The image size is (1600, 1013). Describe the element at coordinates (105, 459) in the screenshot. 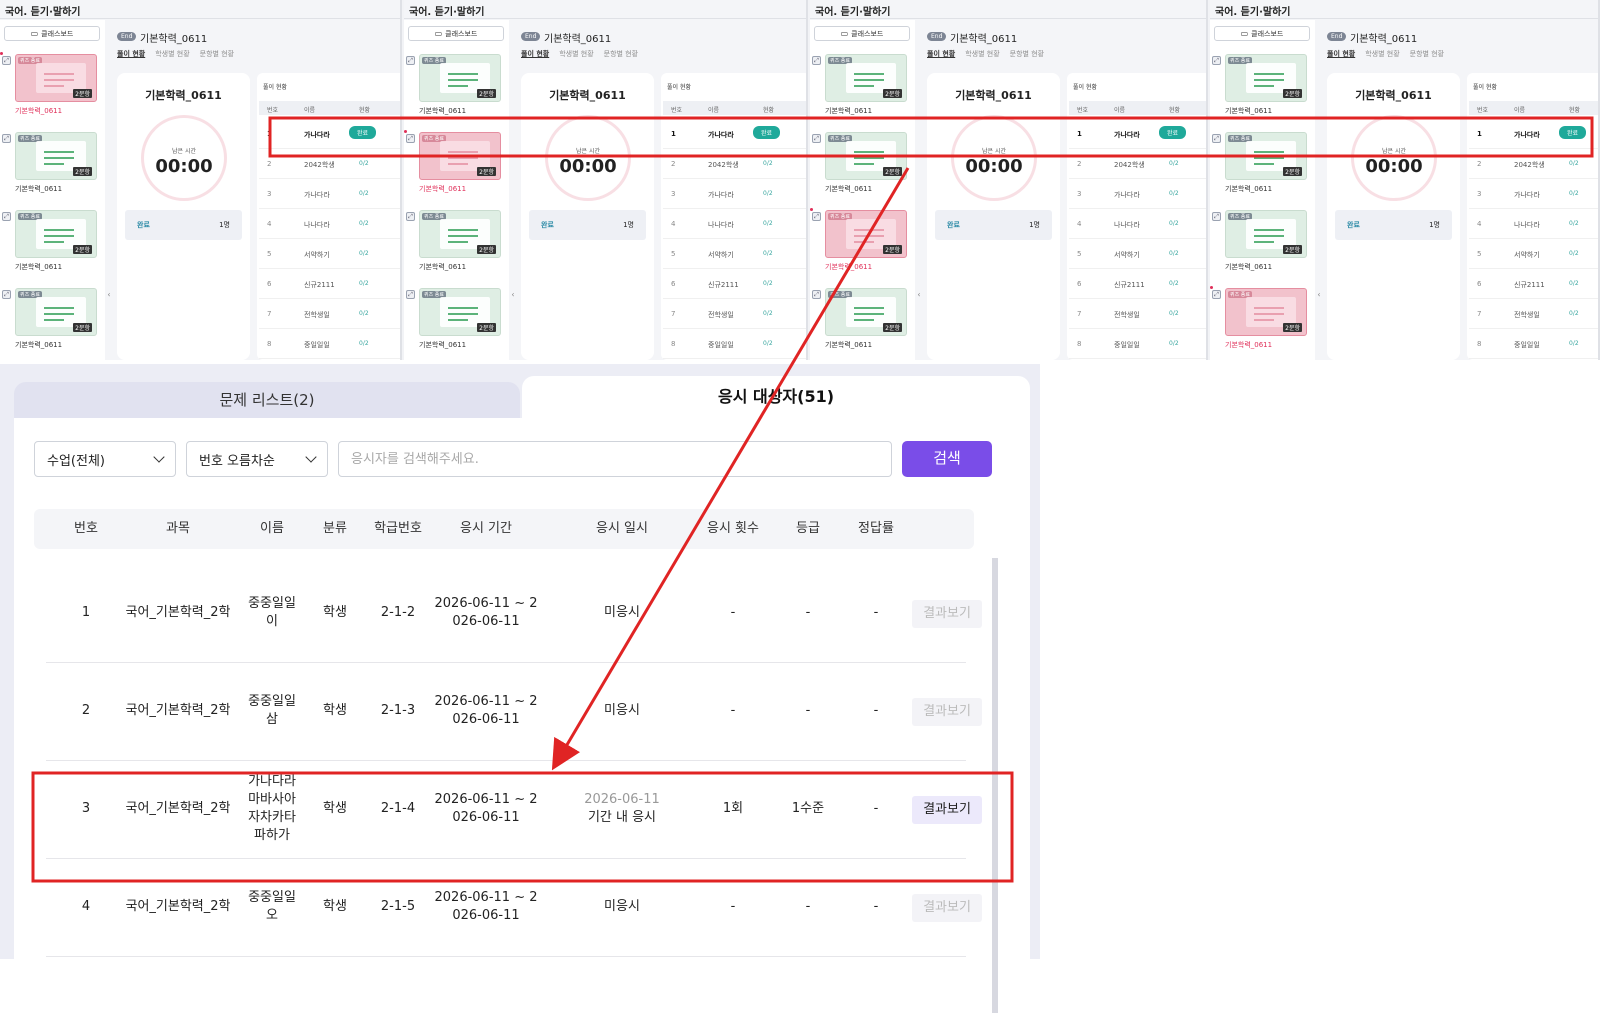

I see `class-filter-select: 수업(전체)` at that location.